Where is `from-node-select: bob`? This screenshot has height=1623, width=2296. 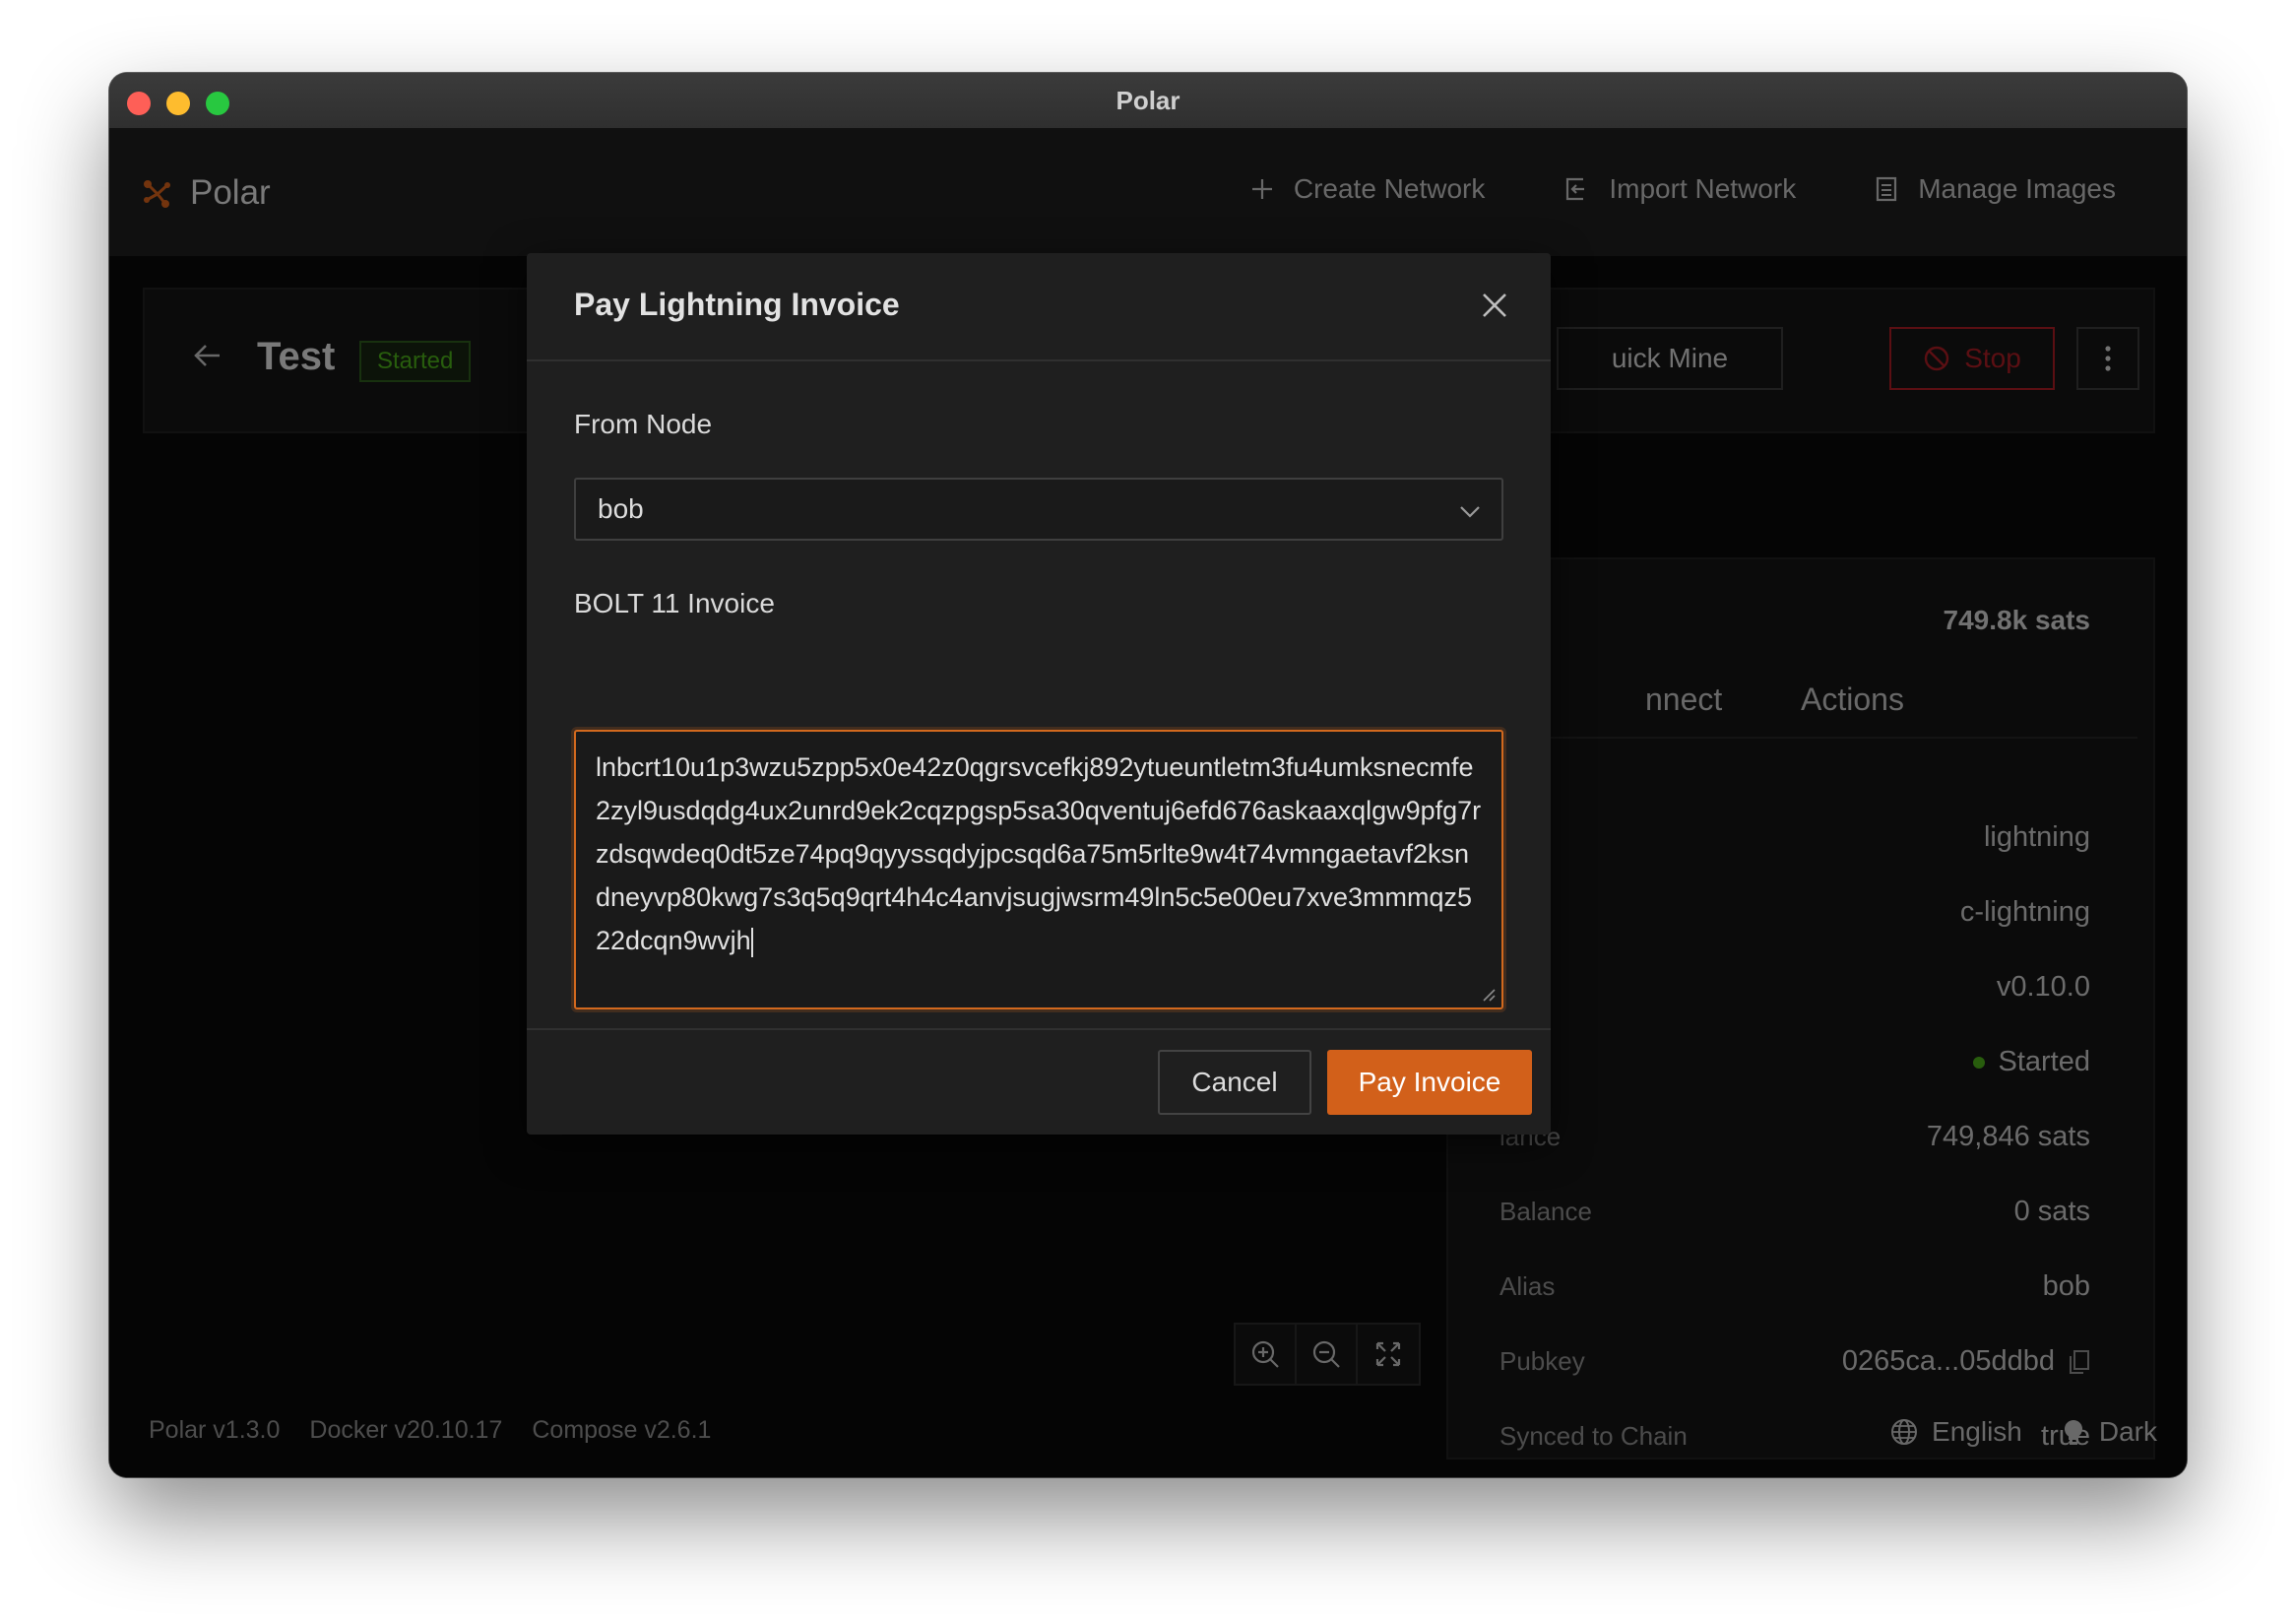
from-node-select: bob is located at coordinates (1038, 509).